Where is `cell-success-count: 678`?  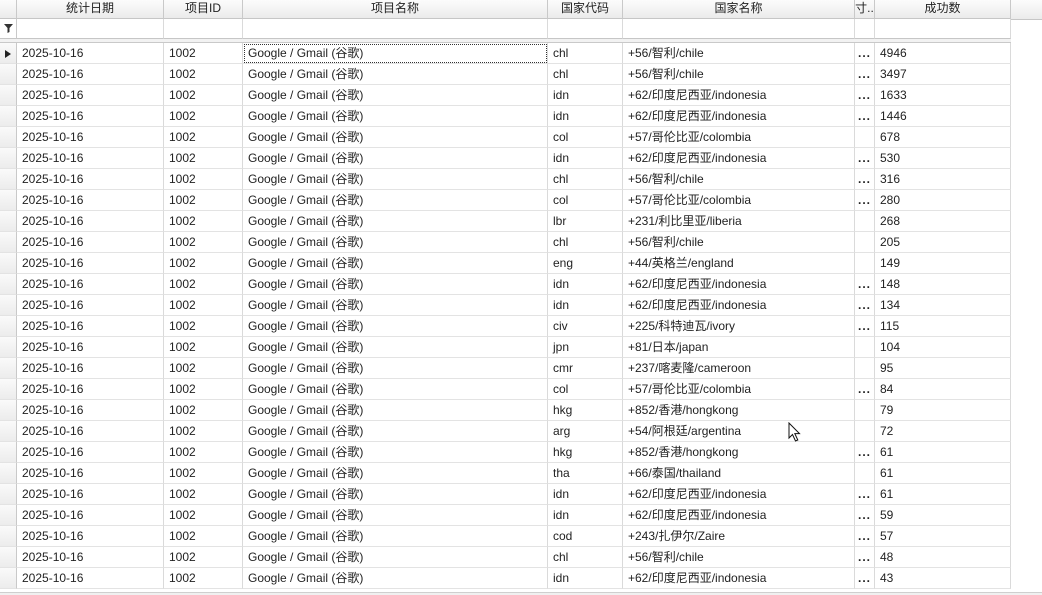
cell-success-count: 678 is located at coordinates (943, 137).